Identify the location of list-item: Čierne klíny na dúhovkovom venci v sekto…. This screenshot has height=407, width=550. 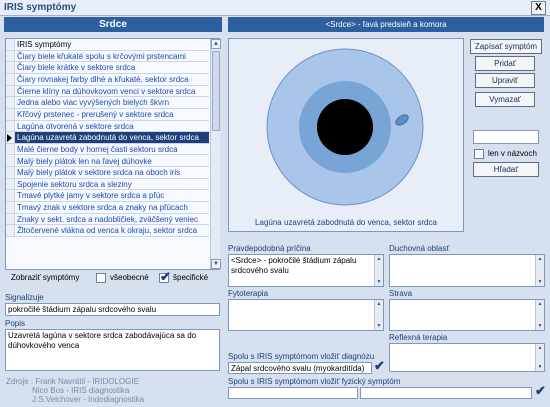
(107, 91).